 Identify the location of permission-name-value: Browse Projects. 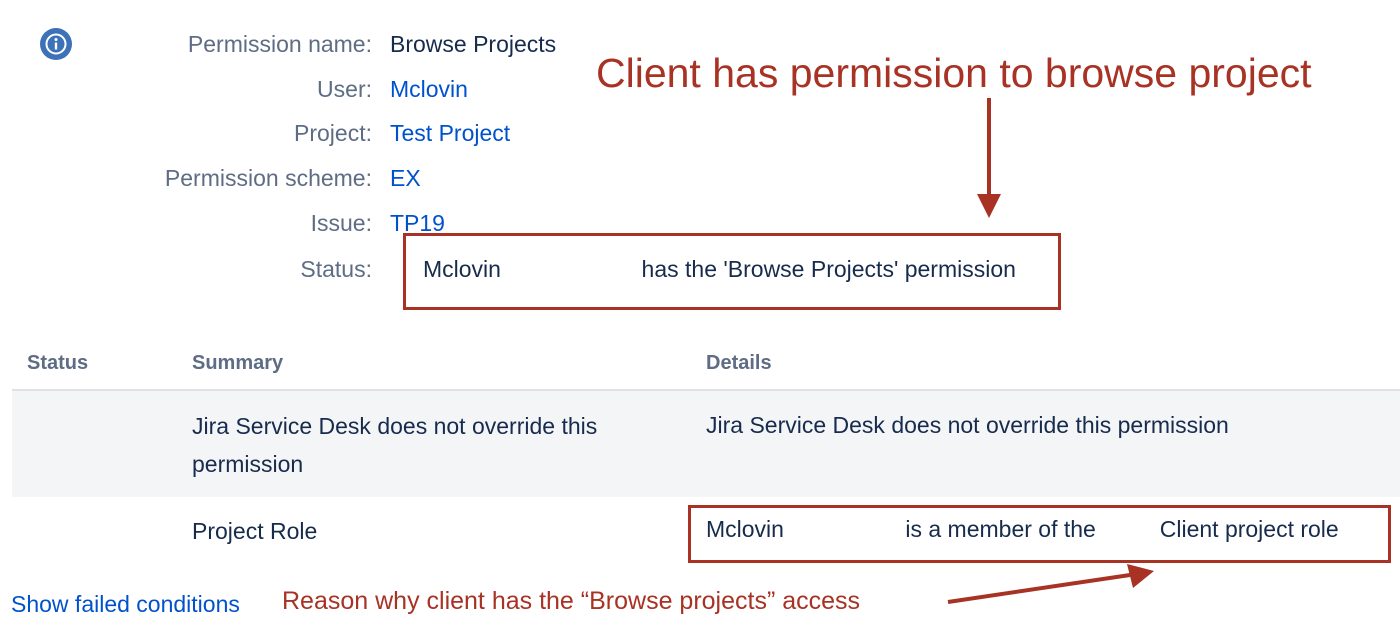
(473, 44).